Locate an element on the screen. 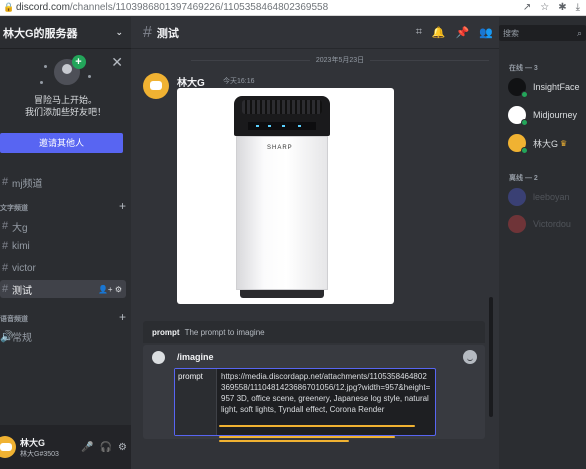 This screenshot has height=469, width=586. chat-scrollbar is located at coordinates (491, 357).